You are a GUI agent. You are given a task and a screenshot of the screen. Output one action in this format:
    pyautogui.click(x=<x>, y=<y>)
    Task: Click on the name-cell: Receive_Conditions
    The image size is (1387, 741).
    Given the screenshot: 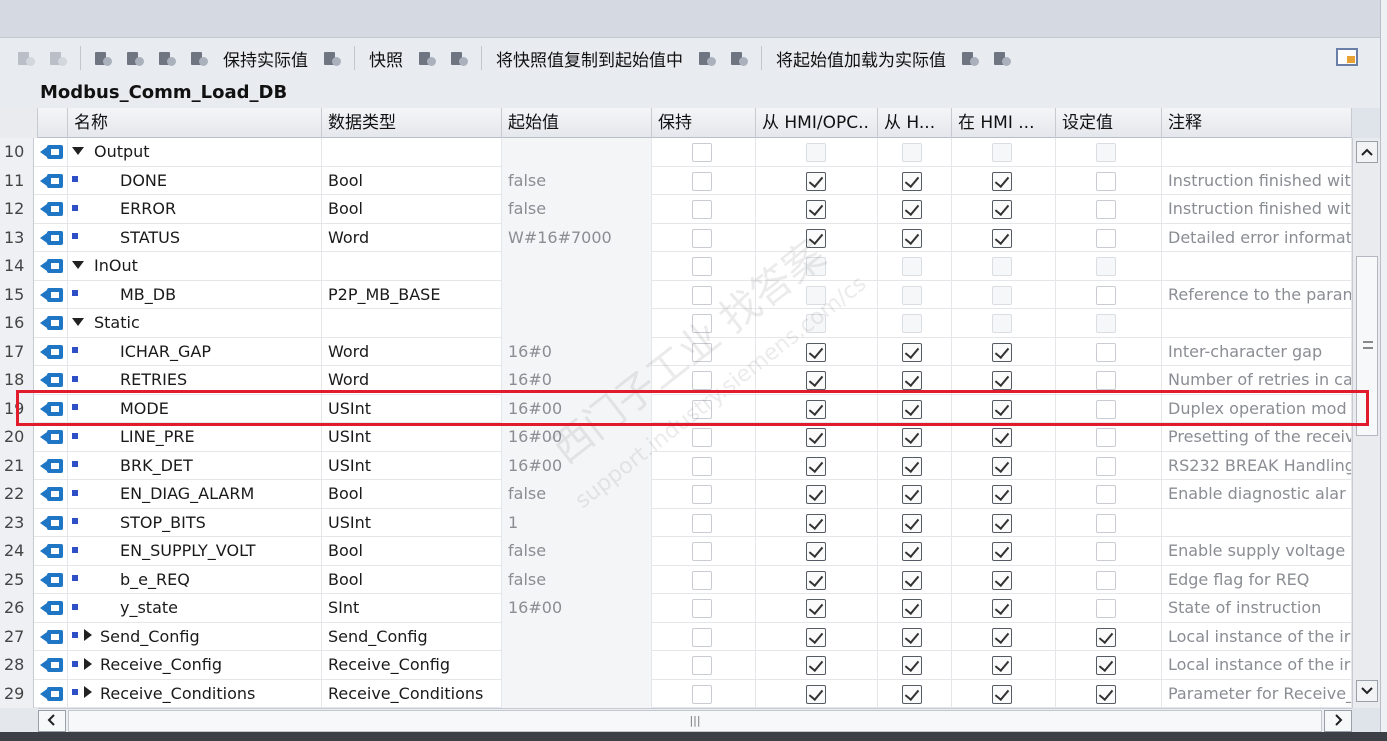 What is the action you would take?
    pyautogui.click(x=195, y=693)
    